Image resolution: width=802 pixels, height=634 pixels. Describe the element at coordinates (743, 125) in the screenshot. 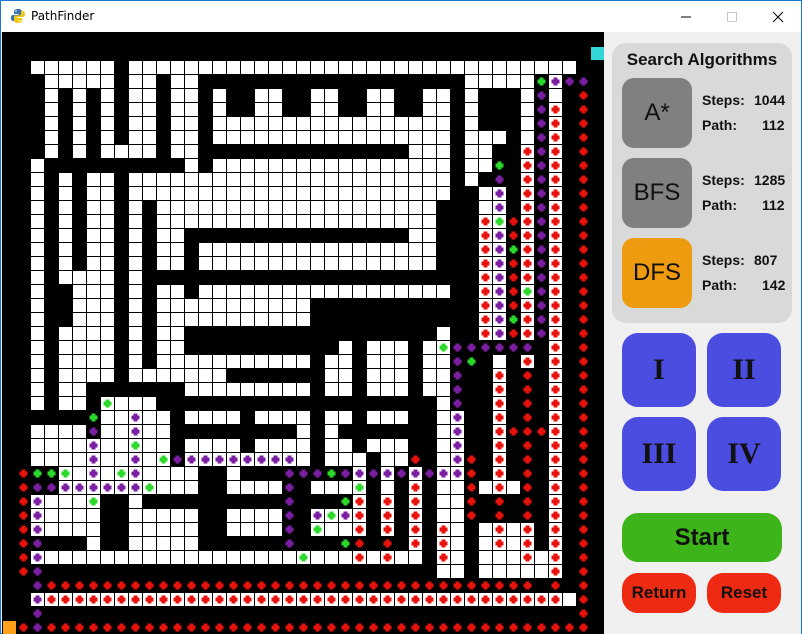

I see `astar-path: Path: 112` at that location.